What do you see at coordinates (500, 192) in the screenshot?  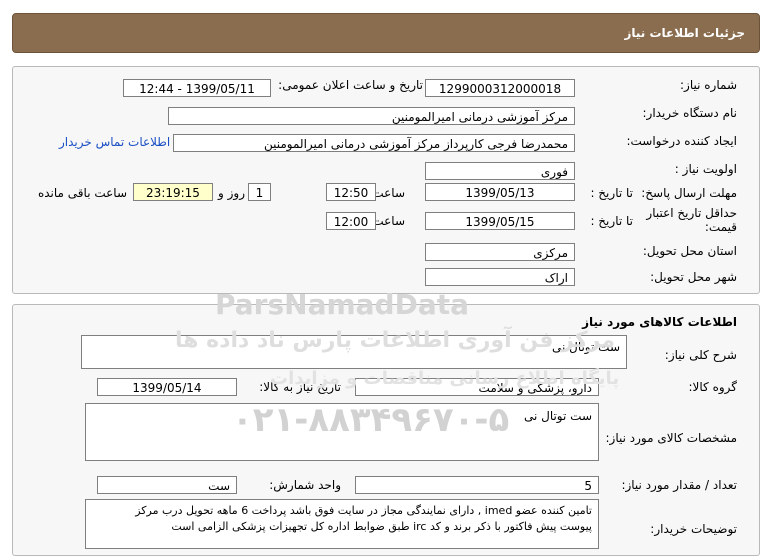 I see `deadline-date-field: 1399/05/13` at bounding box center [500, 192].